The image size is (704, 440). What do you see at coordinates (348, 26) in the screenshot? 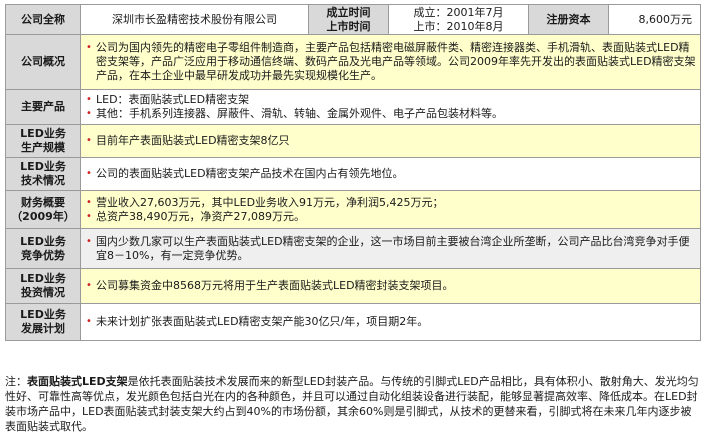
I see `listed-label: 上市时间` at bounding box center [348, 26].